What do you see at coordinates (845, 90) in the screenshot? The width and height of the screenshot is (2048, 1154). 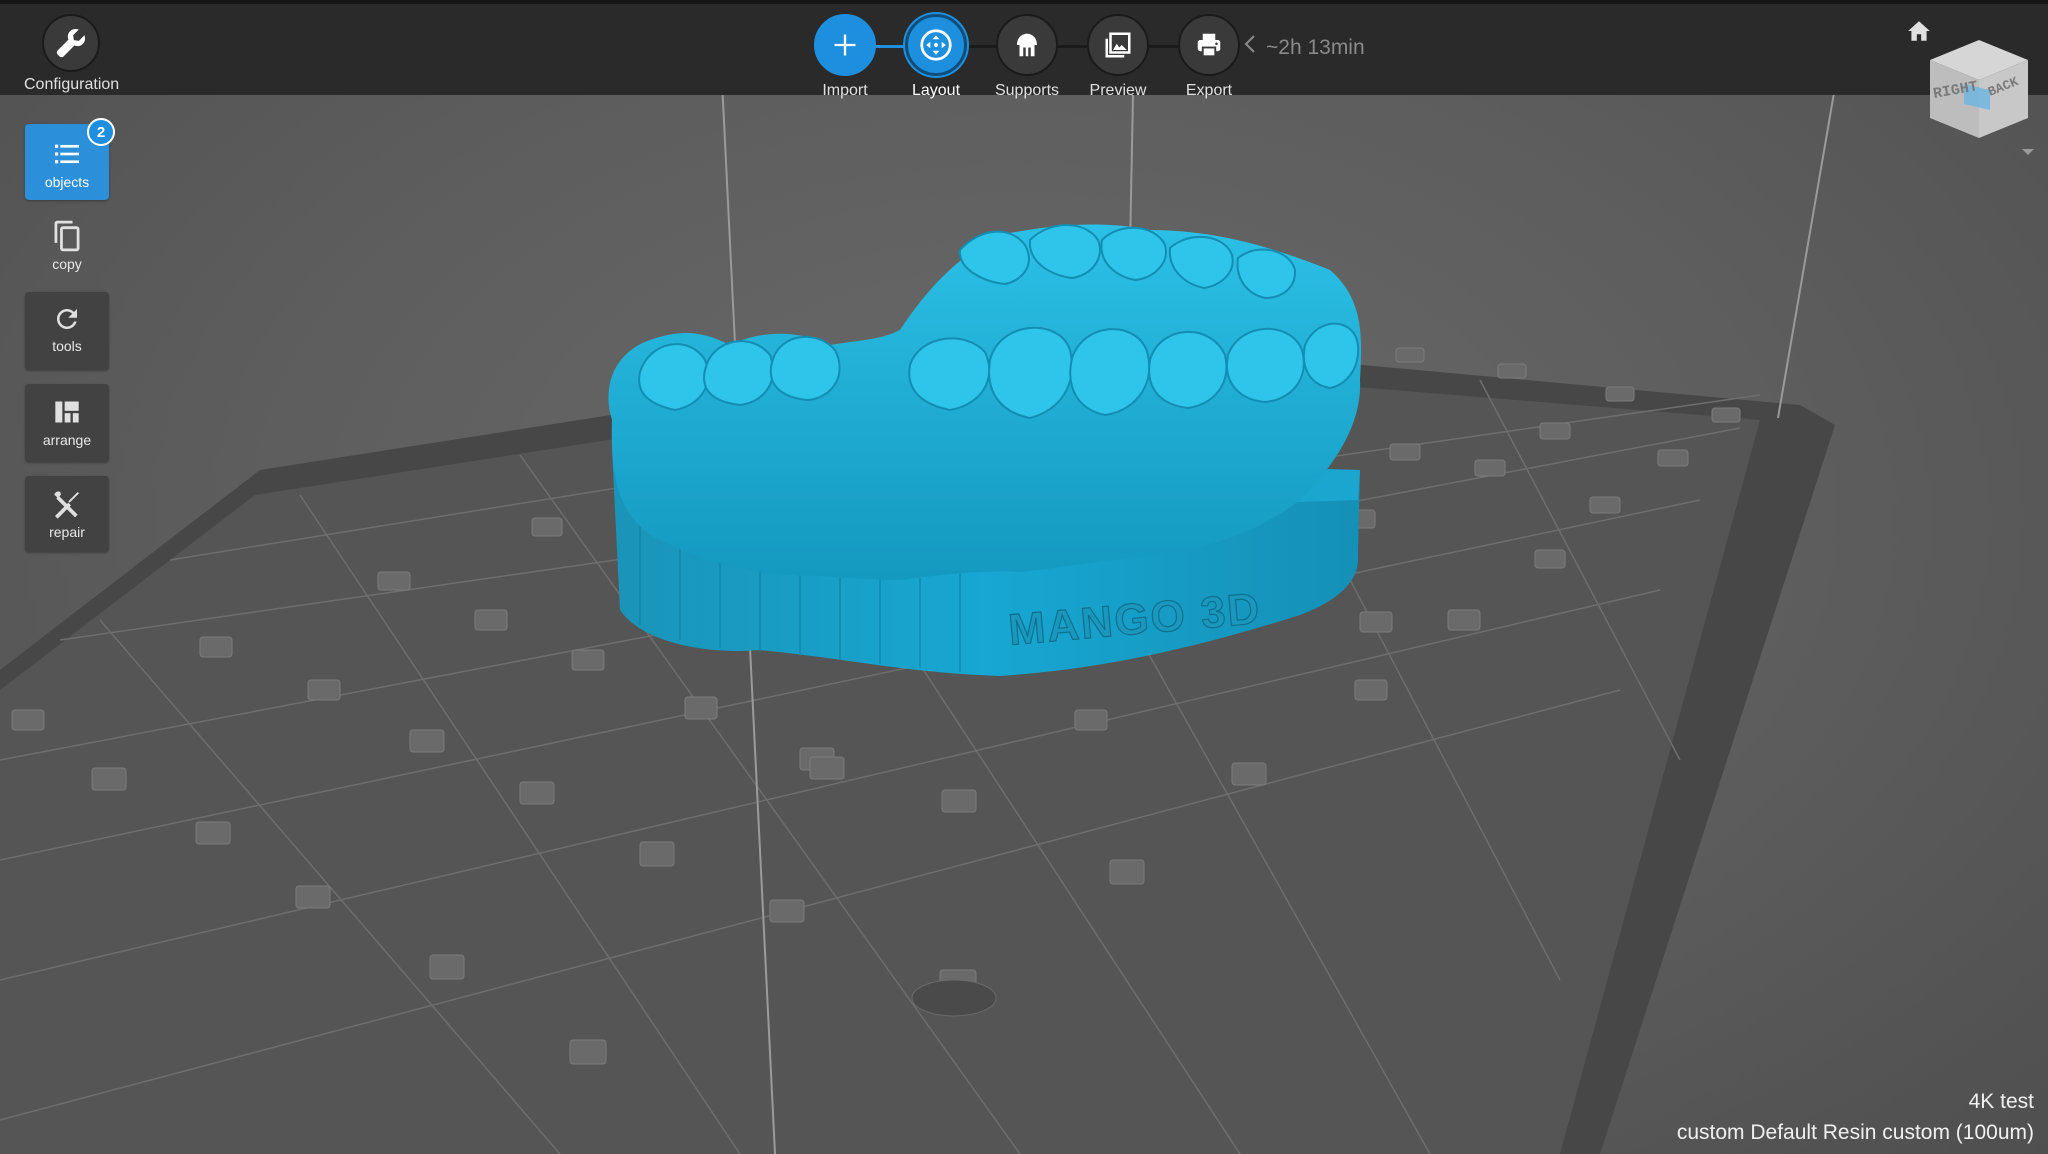 I see `step-import-label: Import` at bounding box center [845, 90].